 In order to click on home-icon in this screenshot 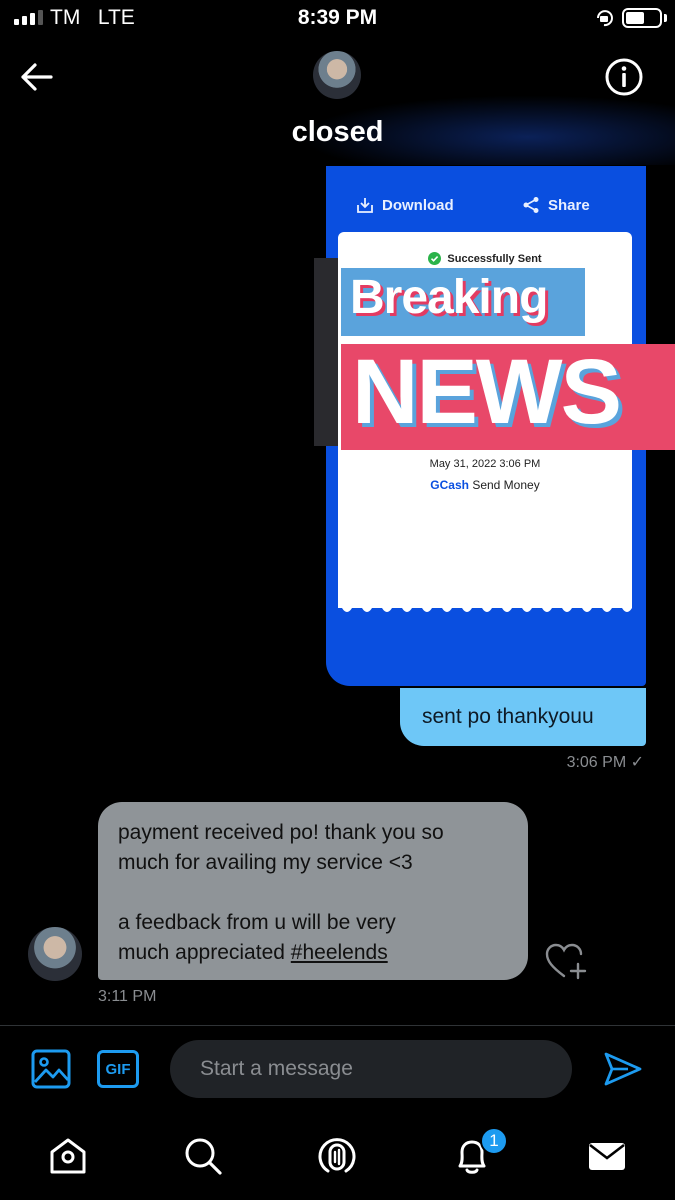, I will do `click(68, 1156)`.